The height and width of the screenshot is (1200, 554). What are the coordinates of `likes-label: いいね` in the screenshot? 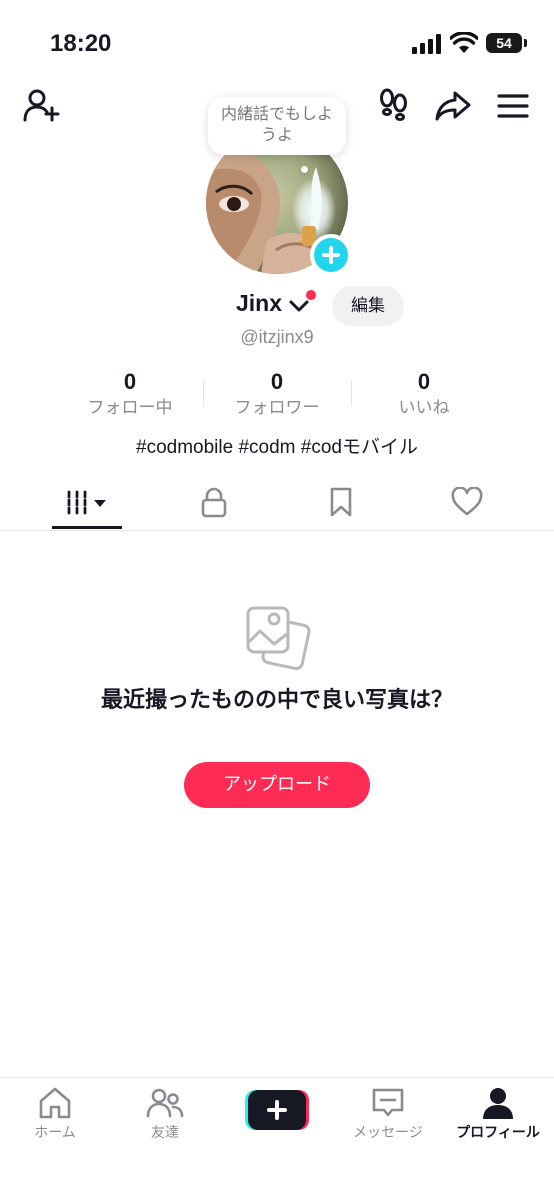 It's located at (424, 408).